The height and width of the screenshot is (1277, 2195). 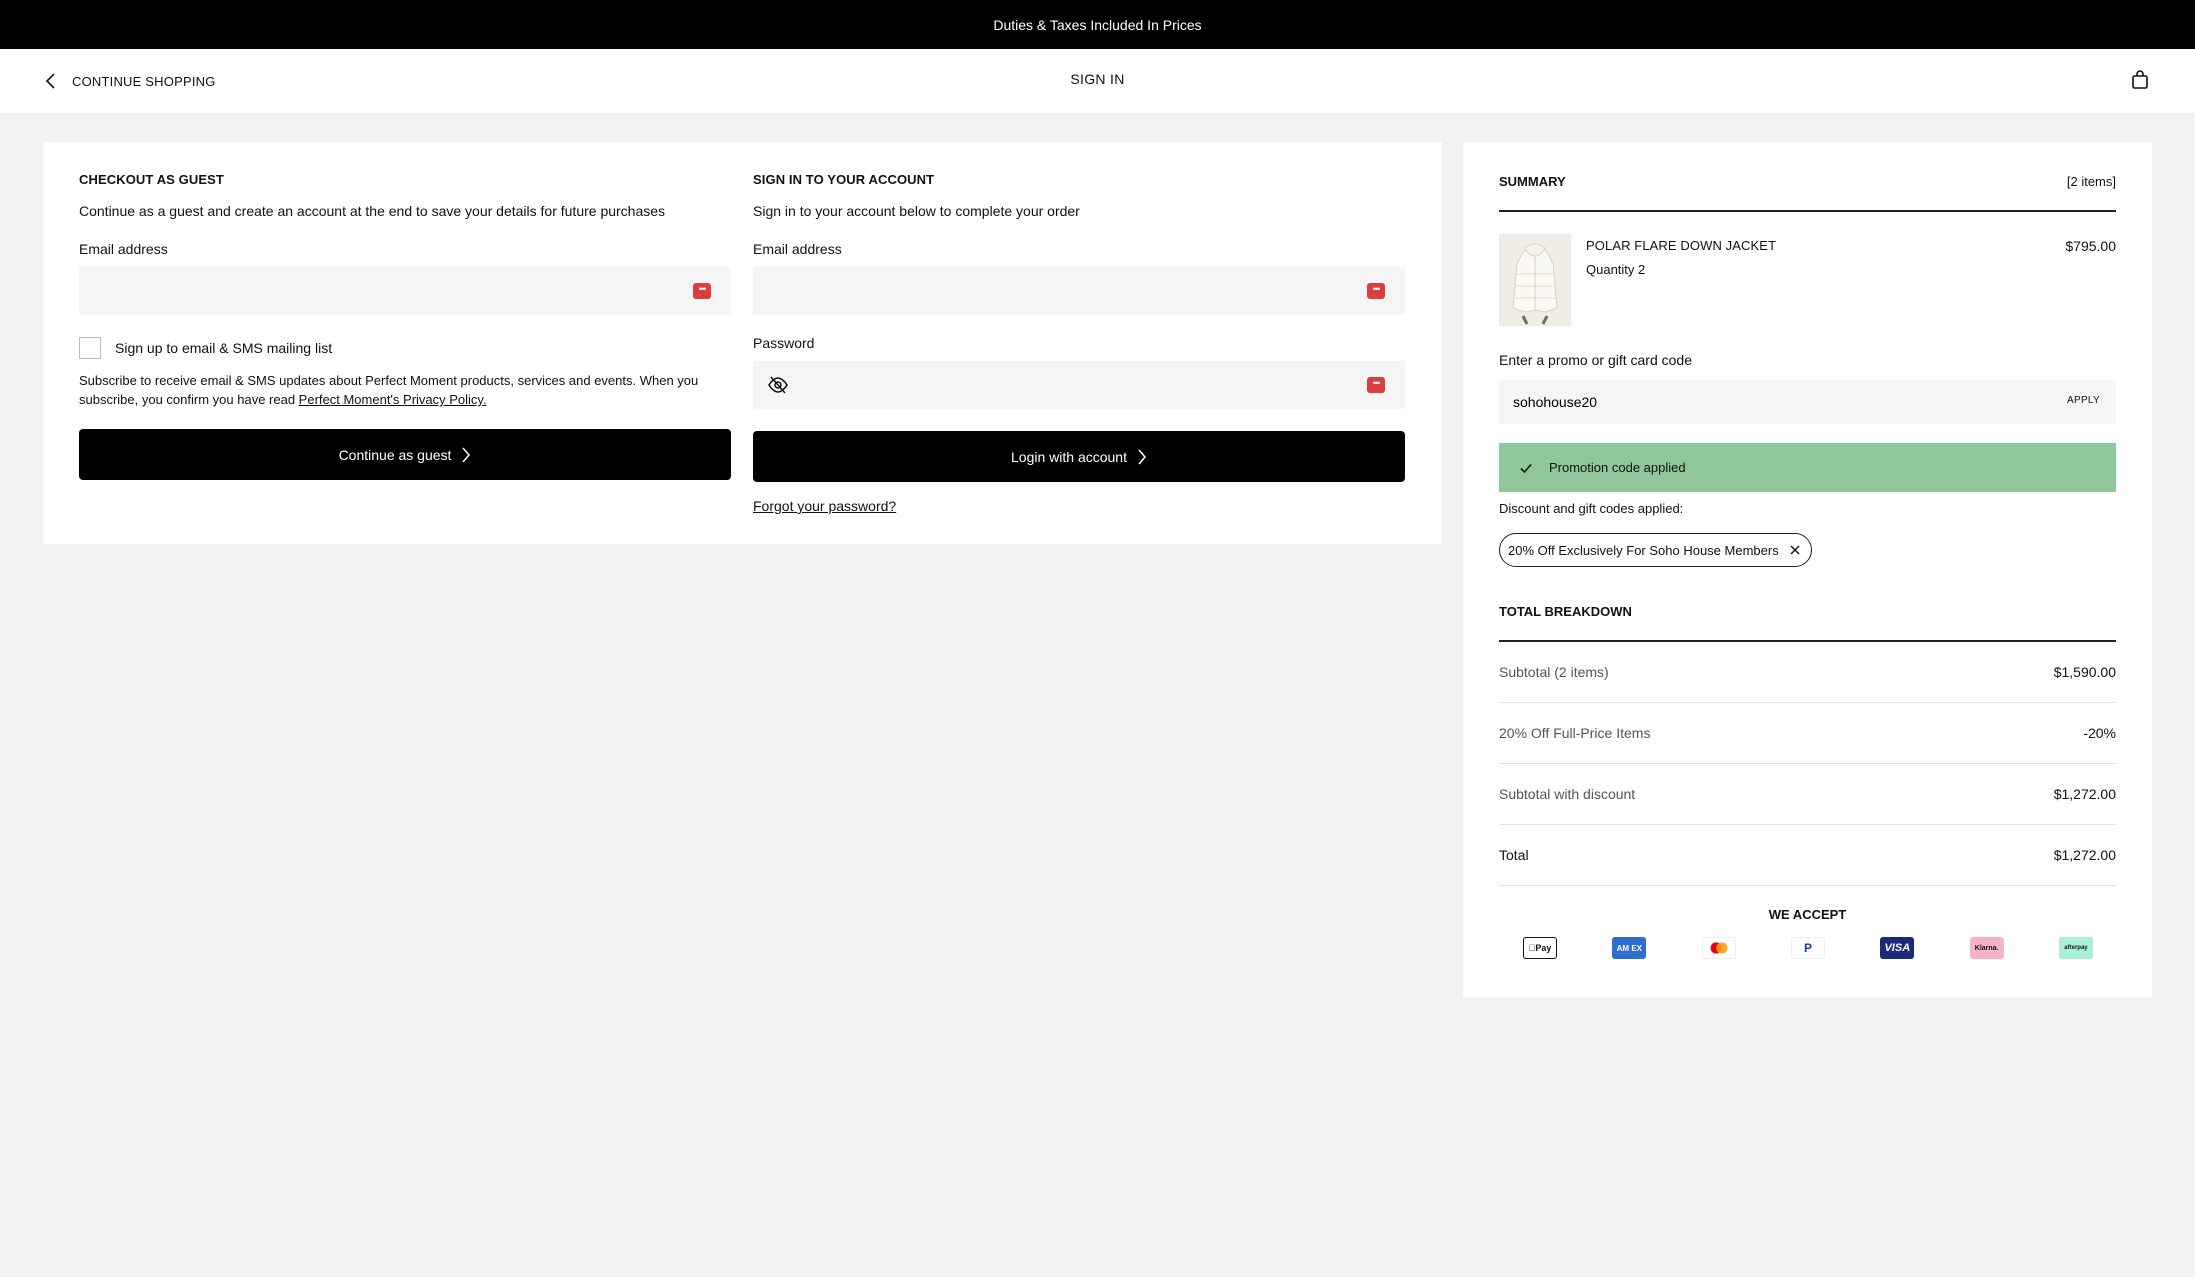 I want to click on promo-label: Enter a promo or gift card code, so click(x=1595, y=360).